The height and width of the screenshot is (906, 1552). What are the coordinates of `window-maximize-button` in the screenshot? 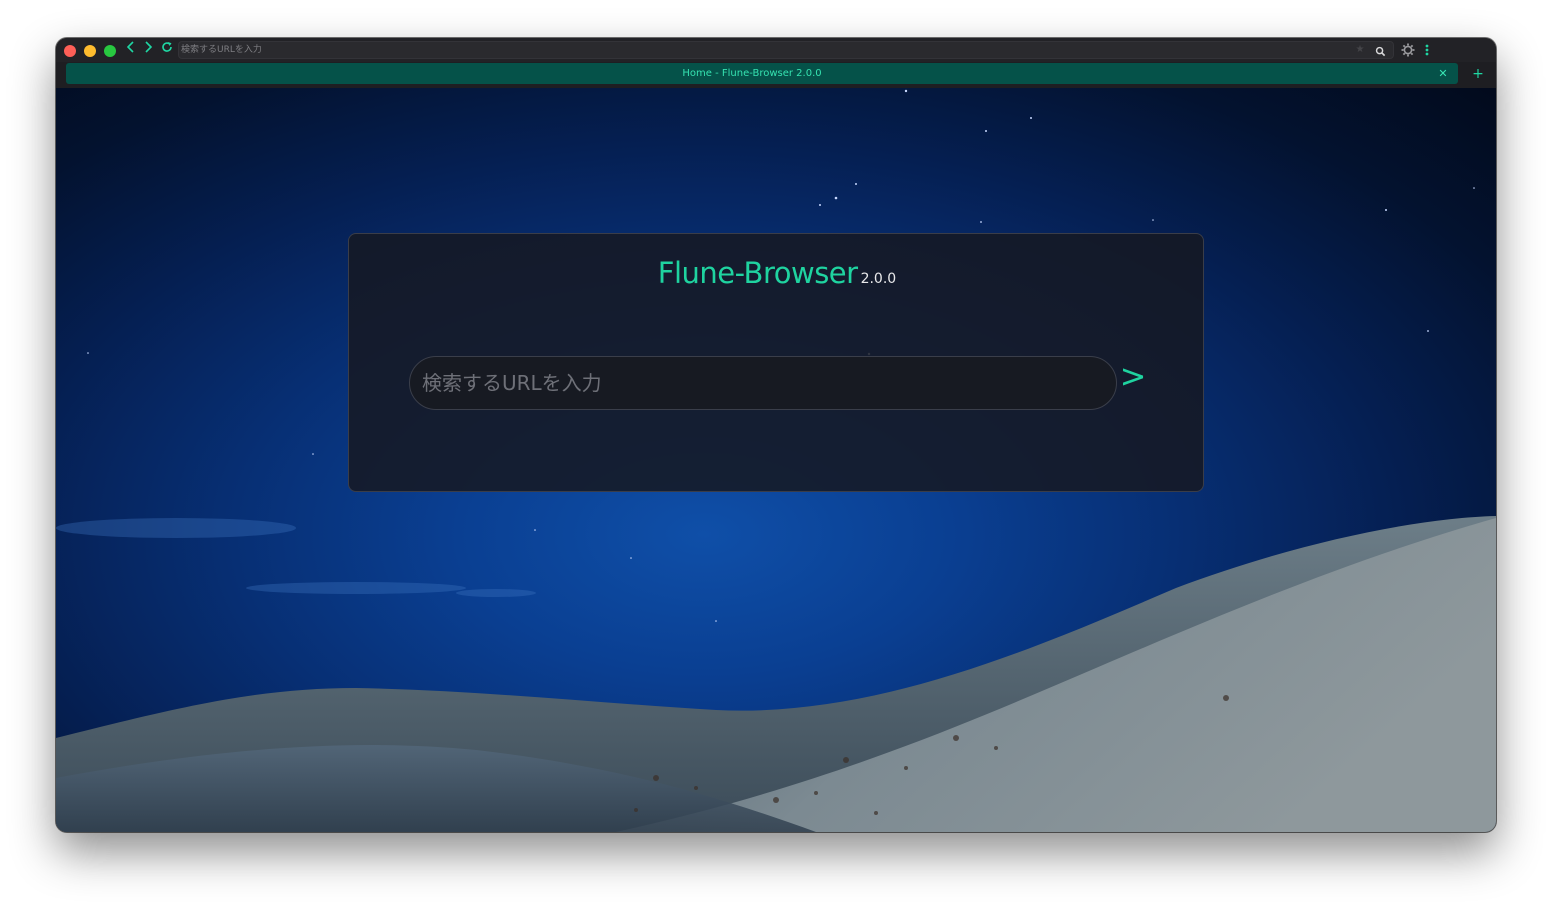 It's located at (110, 51).